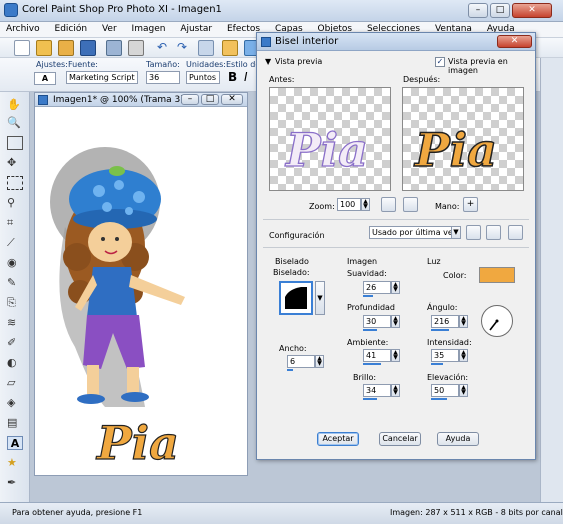  Describe the element at coordinates (500, 10) in the screenshot. I see `maximize-button: □` at that location.